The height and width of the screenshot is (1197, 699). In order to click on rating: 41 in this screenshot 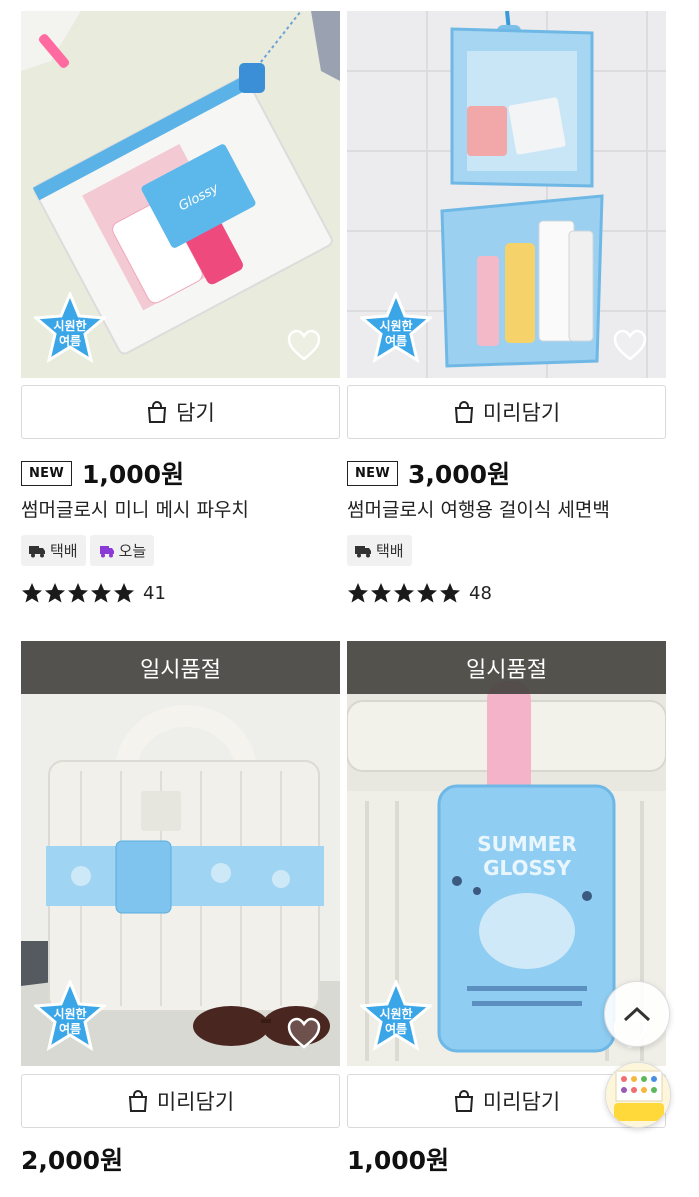, I will do `click(93, 593)`.